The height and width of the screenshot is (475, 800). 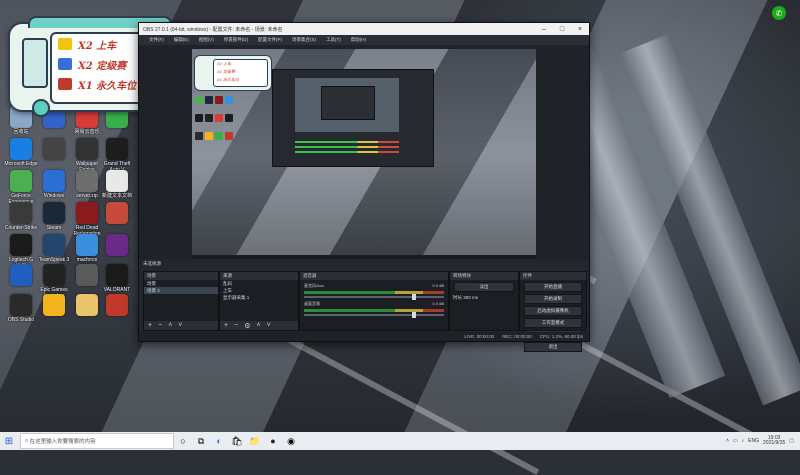 I want to click on no-source-label: 未选择源, so click(x=152, y=263).